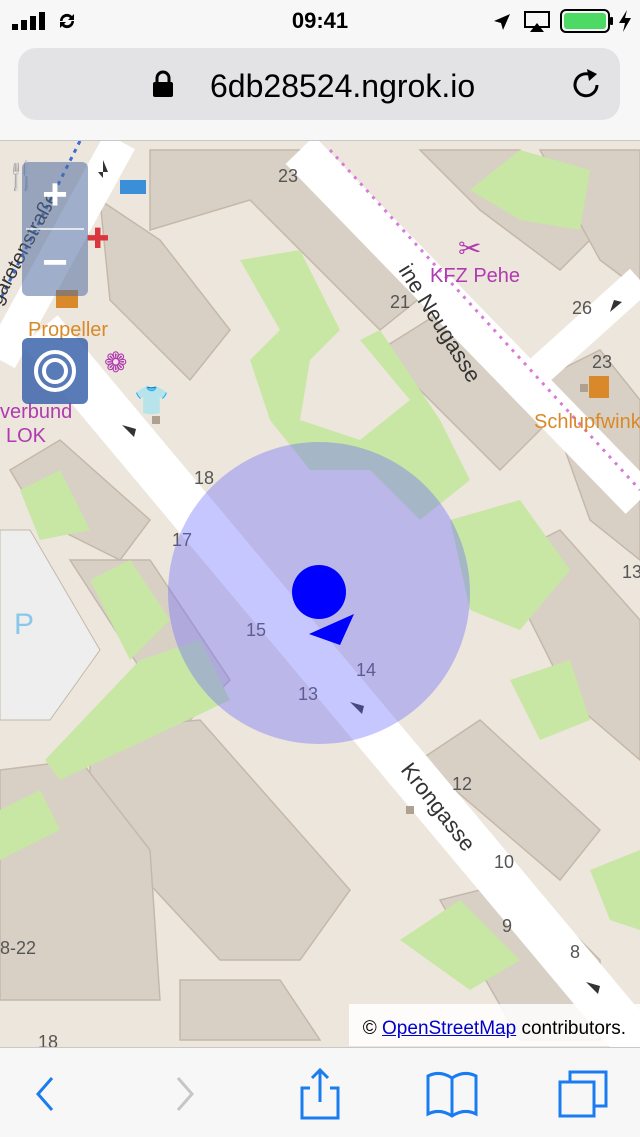 Image resolution: width=640 pixels, height=1137 pixels. I want to click on house-number: 26, so click(582, 308).